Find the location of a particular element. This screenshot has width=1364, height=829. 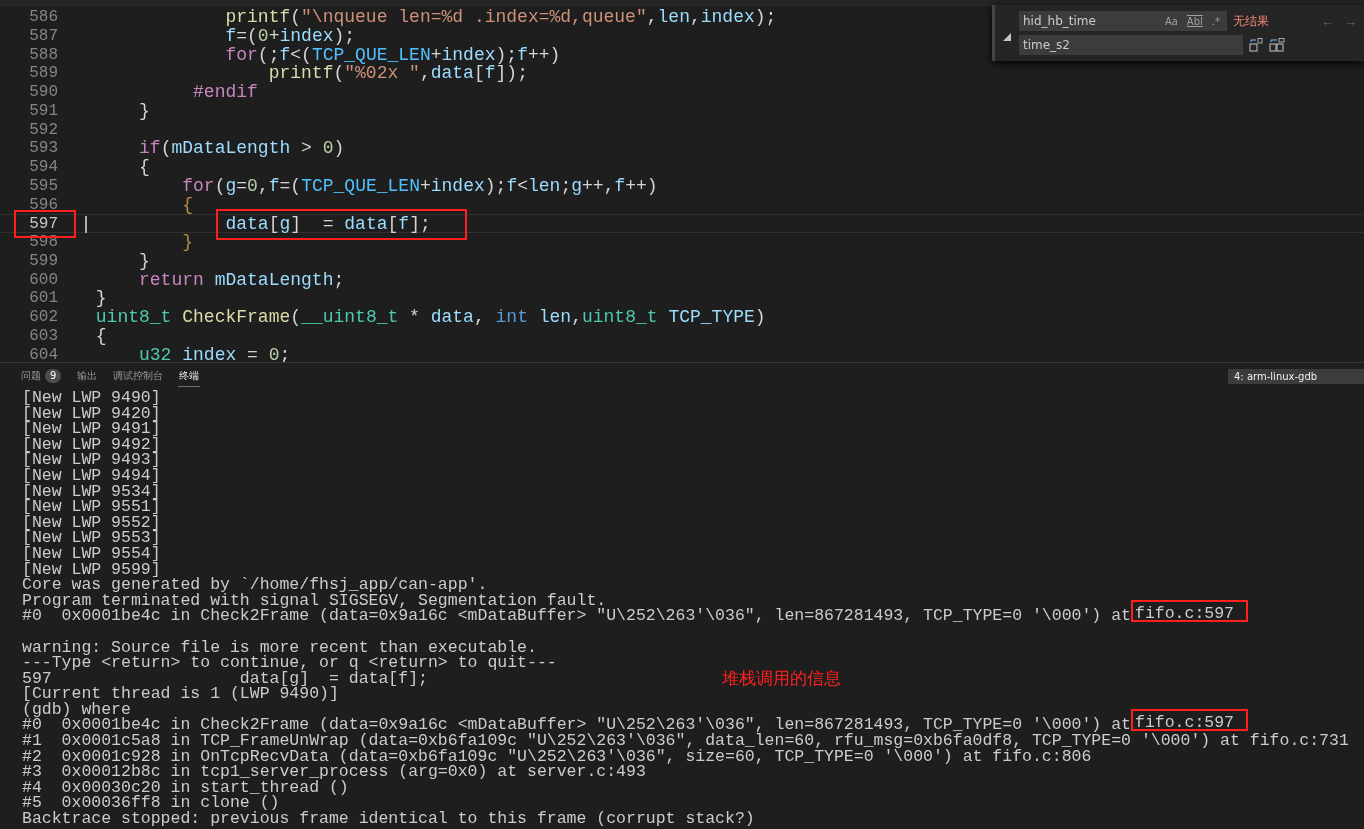

line-number: 594 is located at coordinates (43, 167).